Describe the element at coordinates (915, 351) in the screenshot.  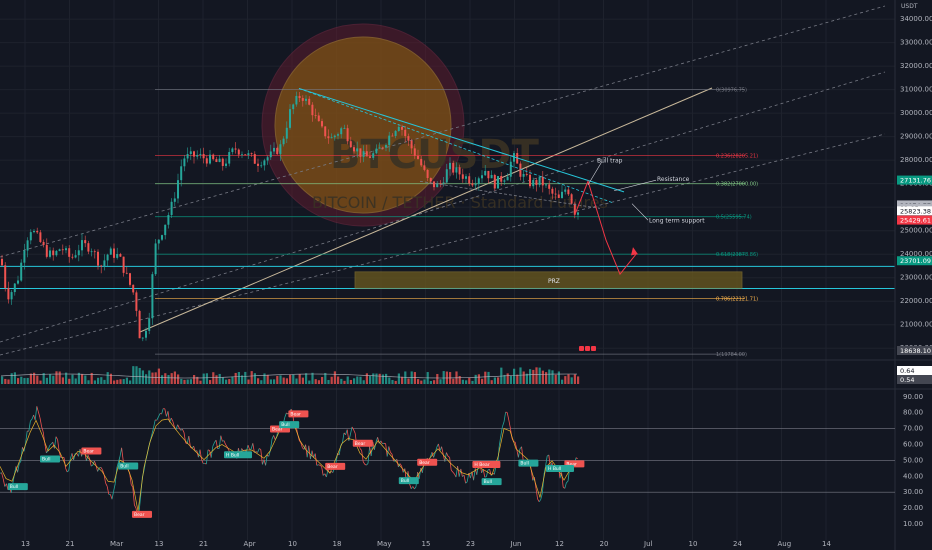
I see `price-badge-text: 18638.10` at that location.